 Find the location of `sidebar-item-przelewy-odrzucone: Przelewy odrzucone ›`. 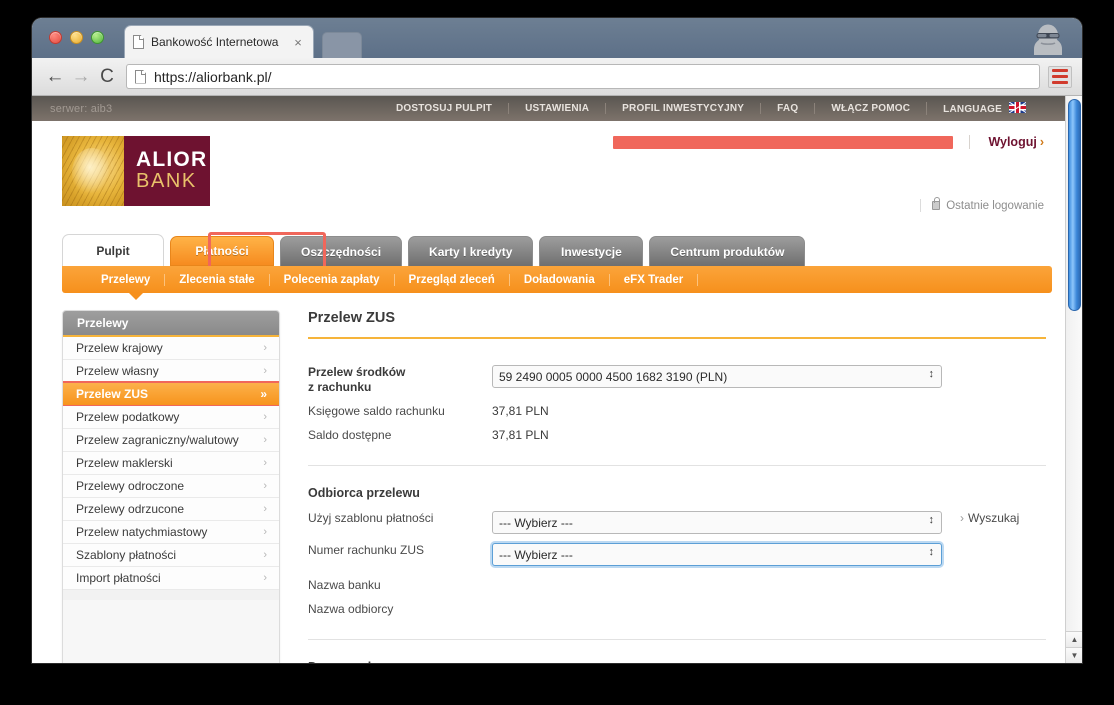

sidebar-item-przelewy-odrzucone: Przelewy odrzucone › is located at coordinates (171, 509).